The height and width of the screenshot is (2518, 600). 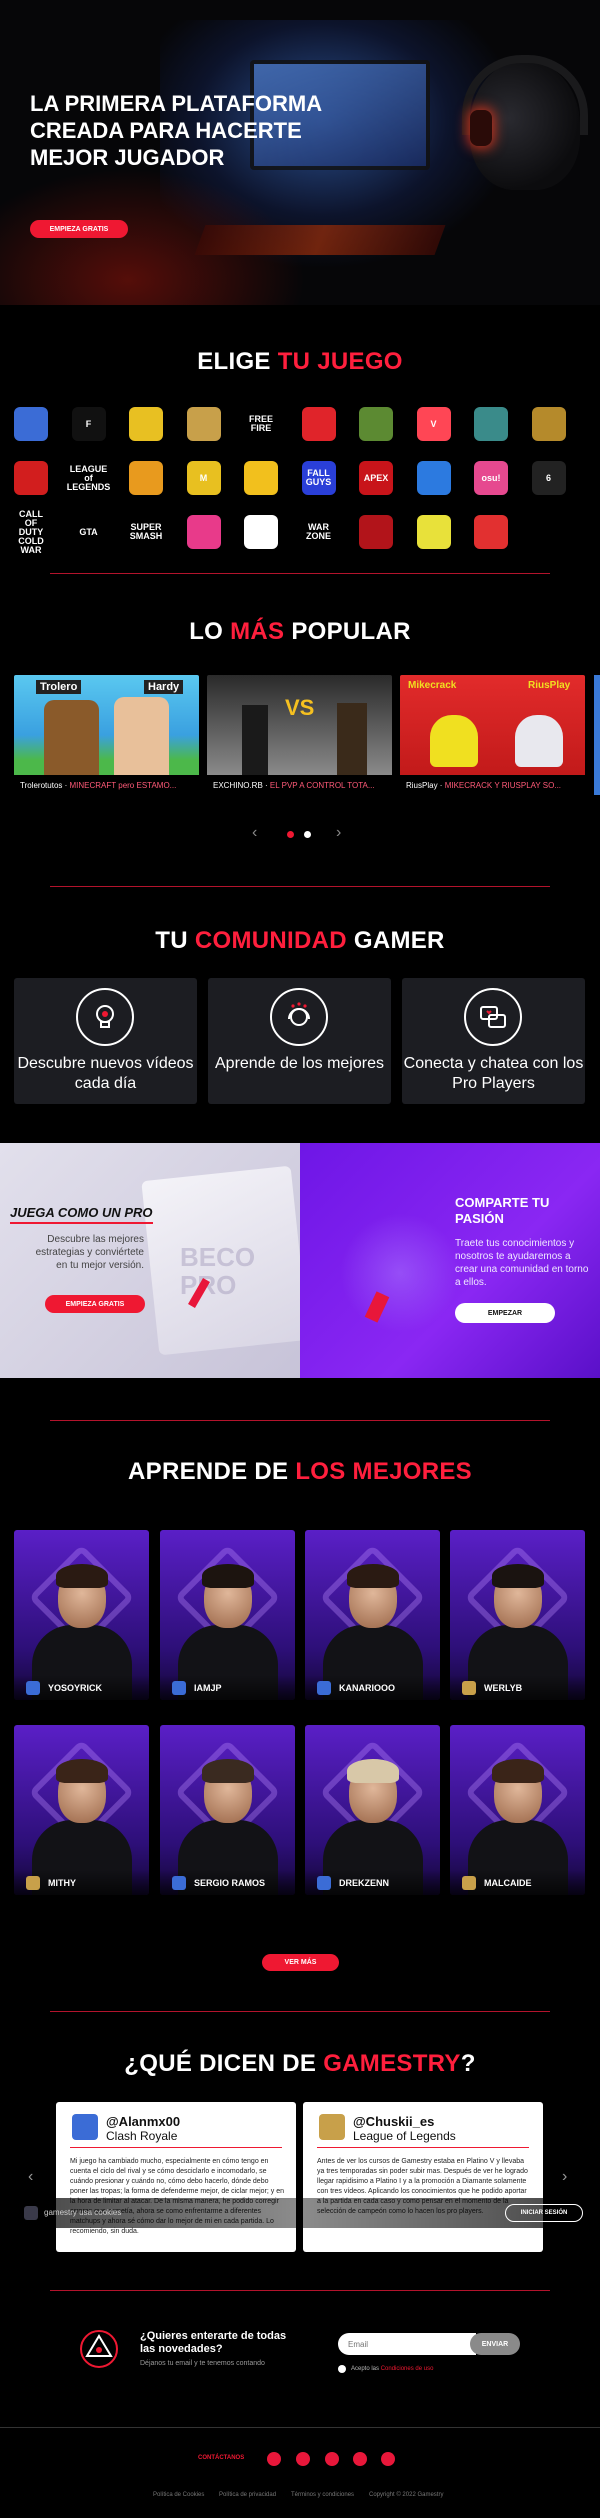 What do you see at coordinates (106, 725) in the screenshot?
I see `video-thumbnail: Trolero Hardy` at bounding box center [106, 725].